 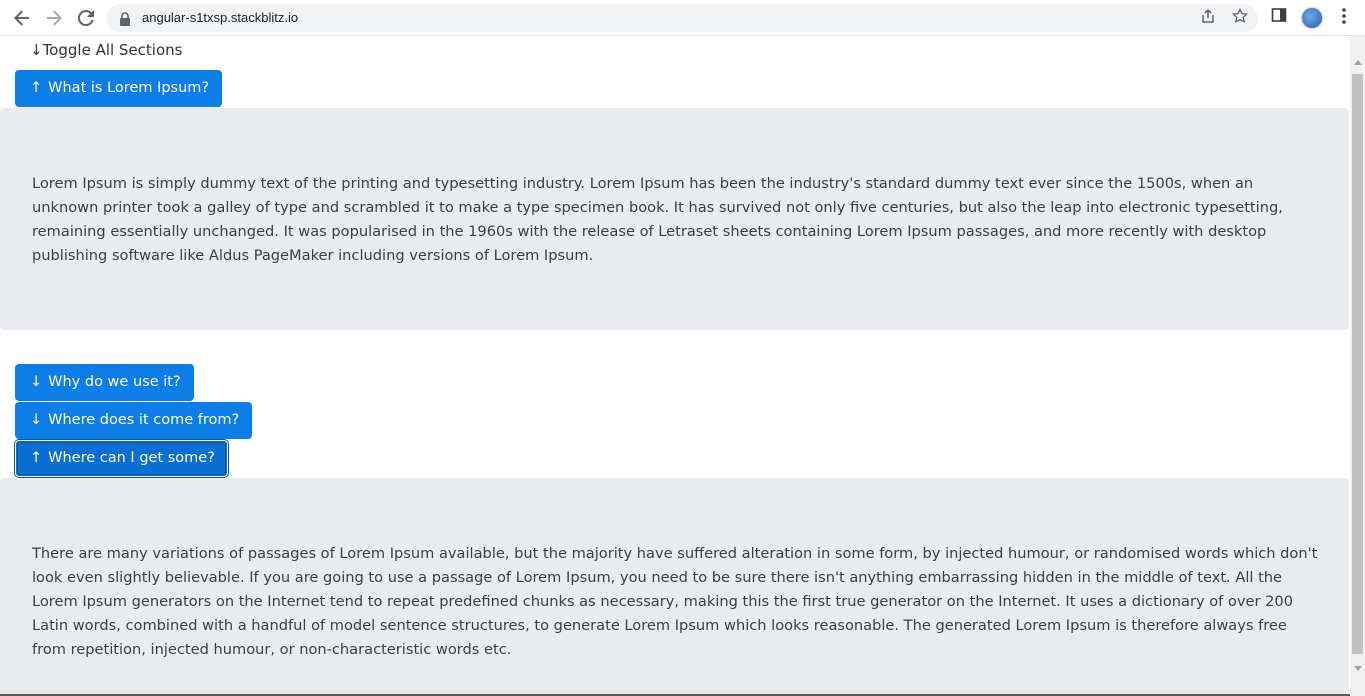 What do you see at coordinates (1240, 17) in the screenshot?
I see `bookmark-star-icon` at bounding box center [1240, 17].